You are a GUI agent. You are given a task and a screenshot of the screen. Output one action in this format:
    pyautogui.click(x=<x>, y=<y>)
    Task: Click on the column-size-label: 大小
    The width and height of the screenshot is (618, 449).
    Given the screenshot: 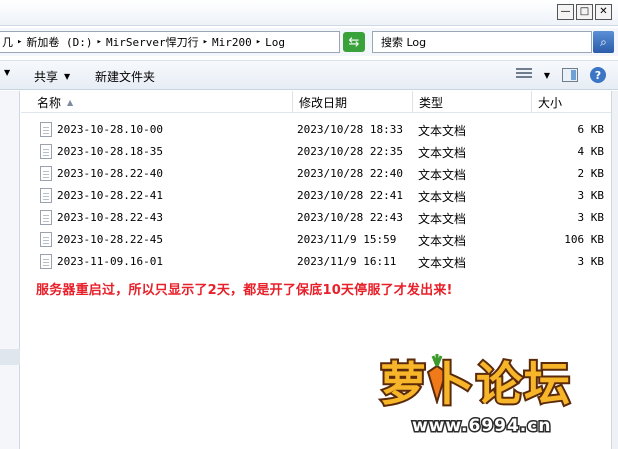 What is the action you would take?
    pyautogui.click(x=550, y=102)
    